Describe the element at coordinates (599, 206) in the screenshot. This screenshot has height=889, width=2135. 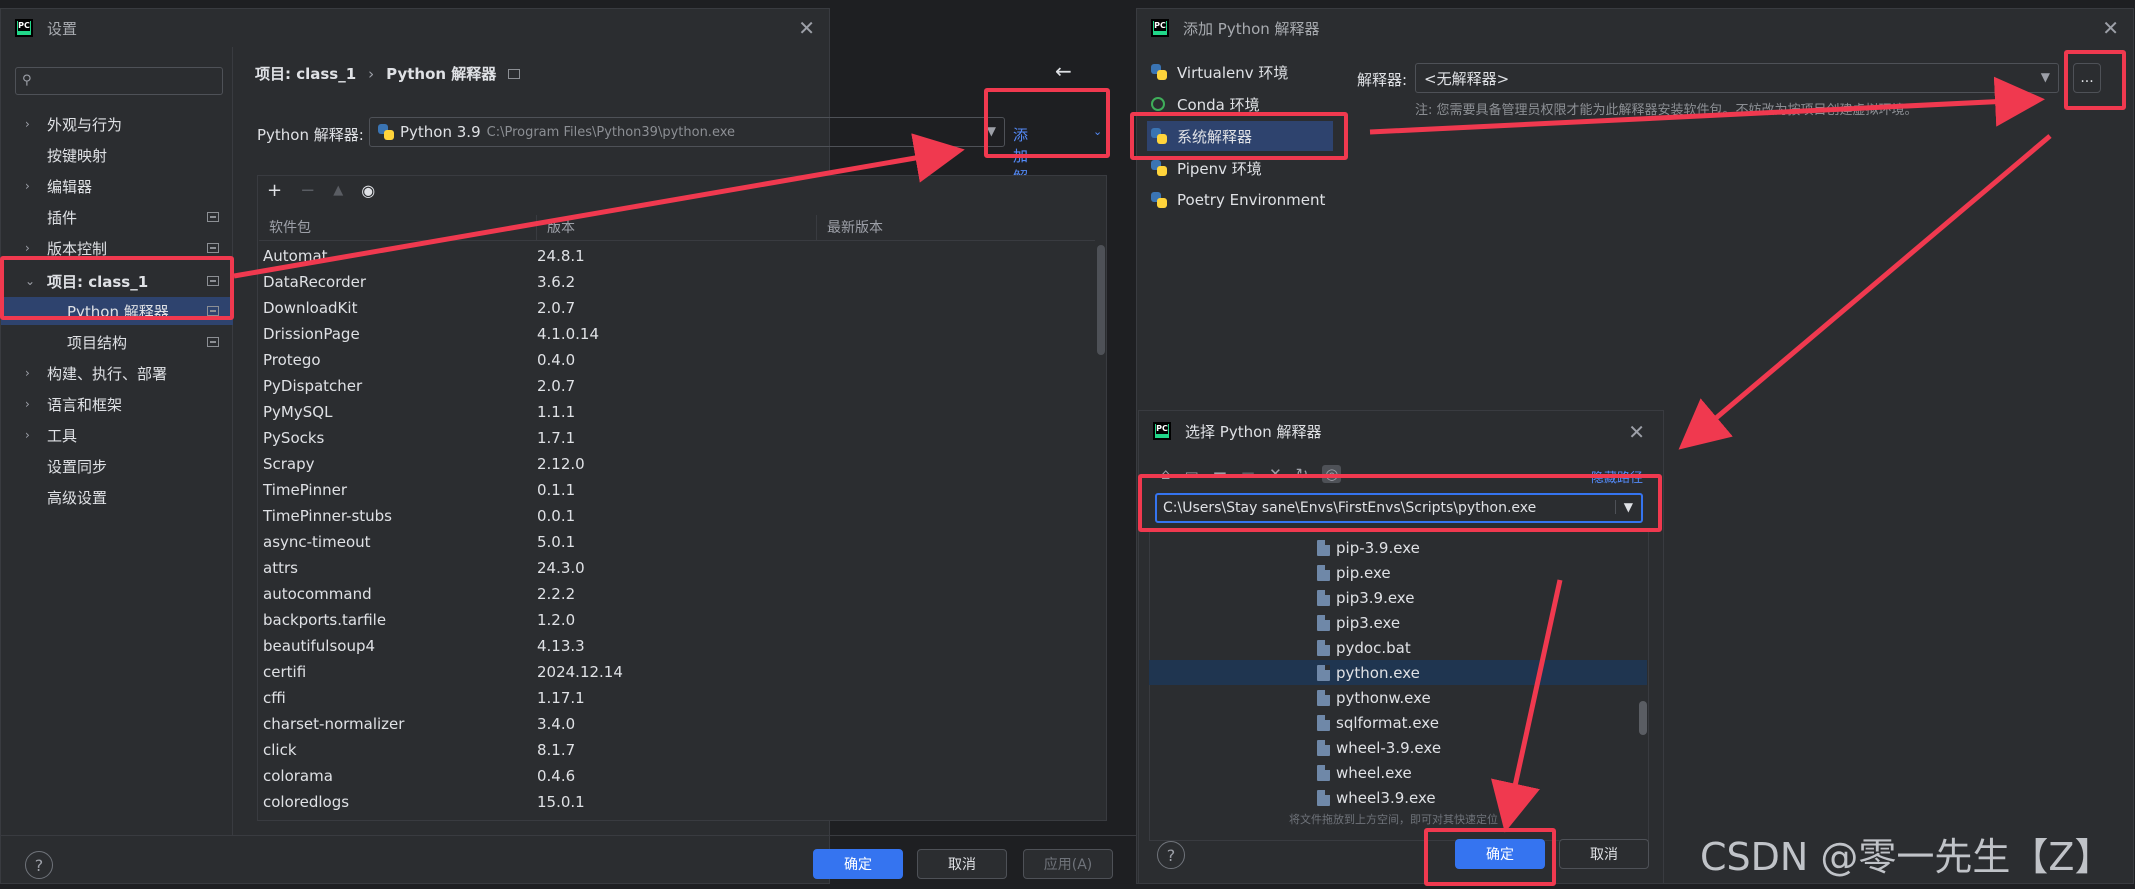
I see `arrow-nav-to-add` at that location.